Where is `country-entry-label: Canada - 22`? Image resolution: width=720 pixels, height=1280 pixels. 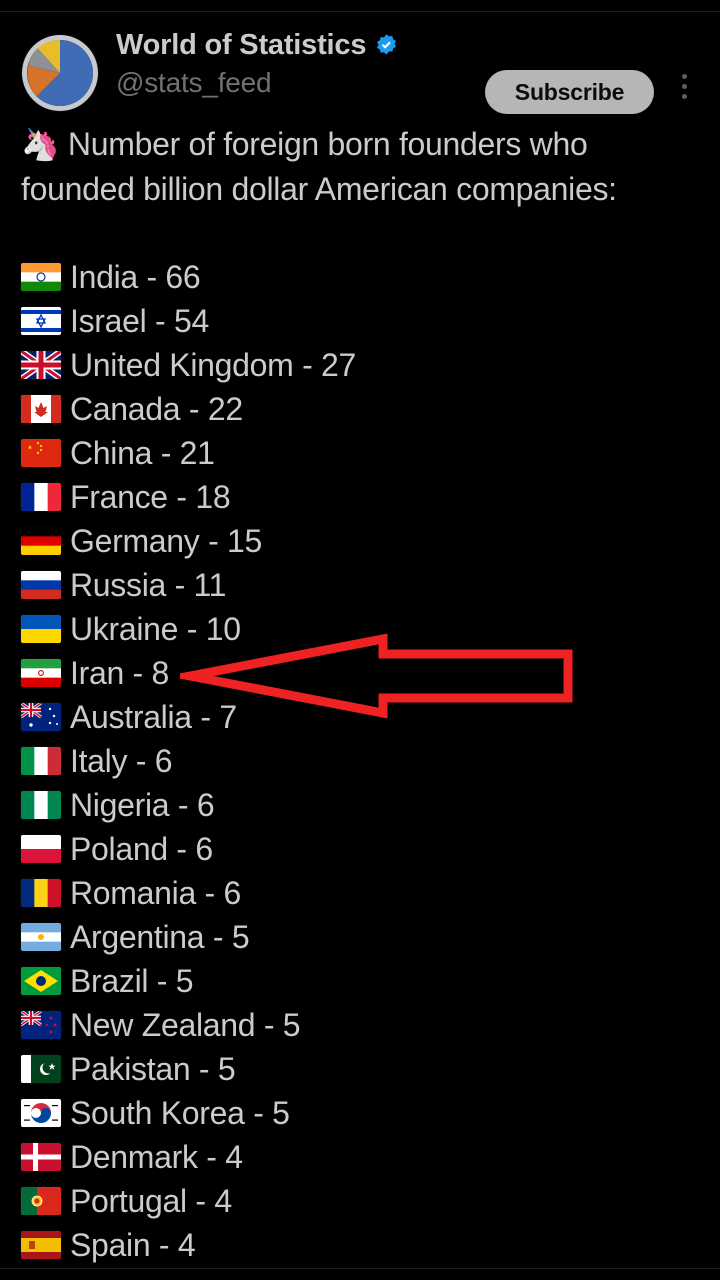
country-entry-label: Canada - 22 is located at coordinates (156, 409).